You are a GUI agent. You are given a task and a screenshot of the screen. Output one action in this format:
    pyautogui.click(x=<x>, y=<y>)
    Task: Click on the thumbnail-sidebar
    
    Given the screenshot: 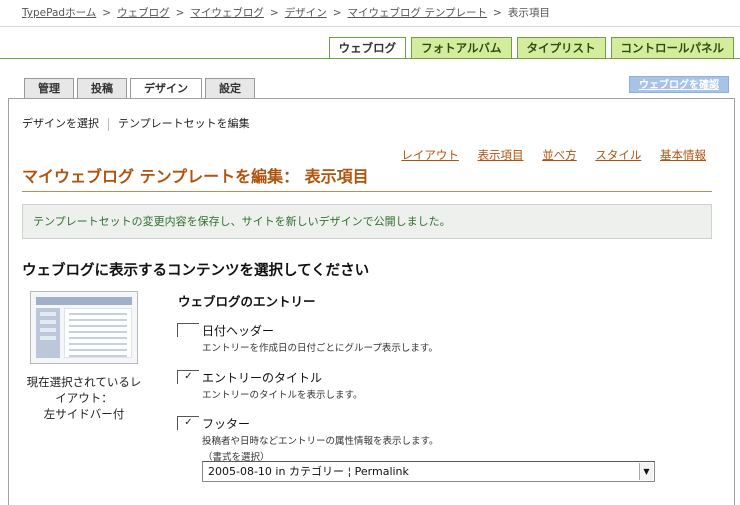 What is the action you would take?
    pyautogui.click(x=48, y=333)
    